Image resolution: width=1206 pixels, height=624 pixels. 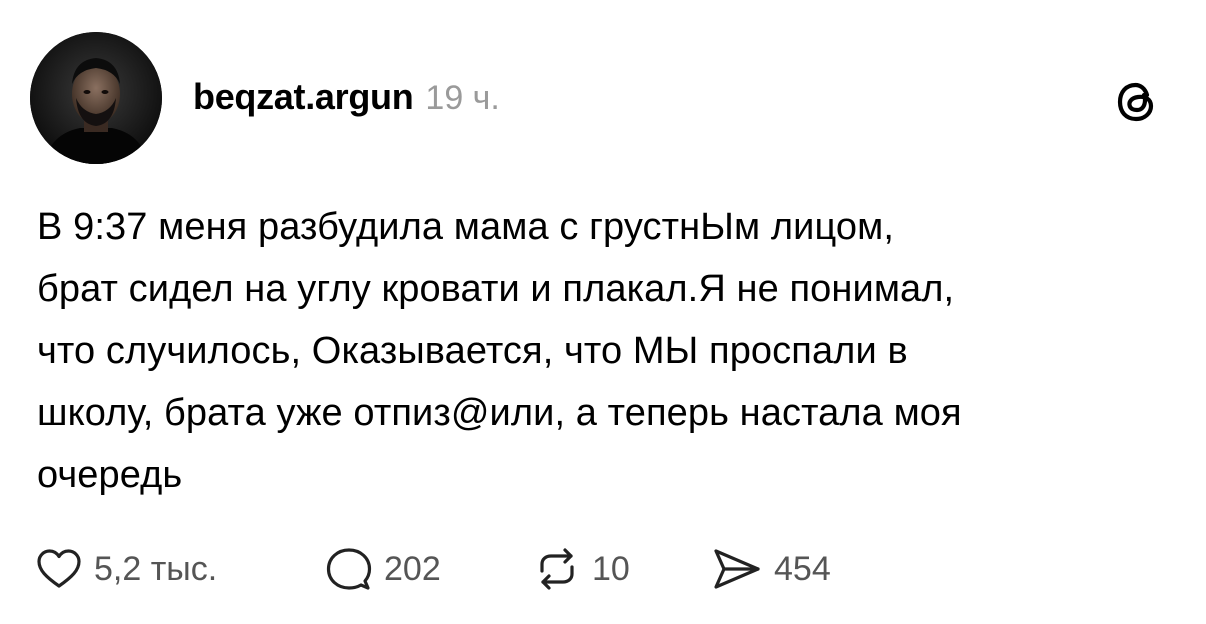 I want to click on like-count: 5,2 тыс., so click(x=156, y=568).